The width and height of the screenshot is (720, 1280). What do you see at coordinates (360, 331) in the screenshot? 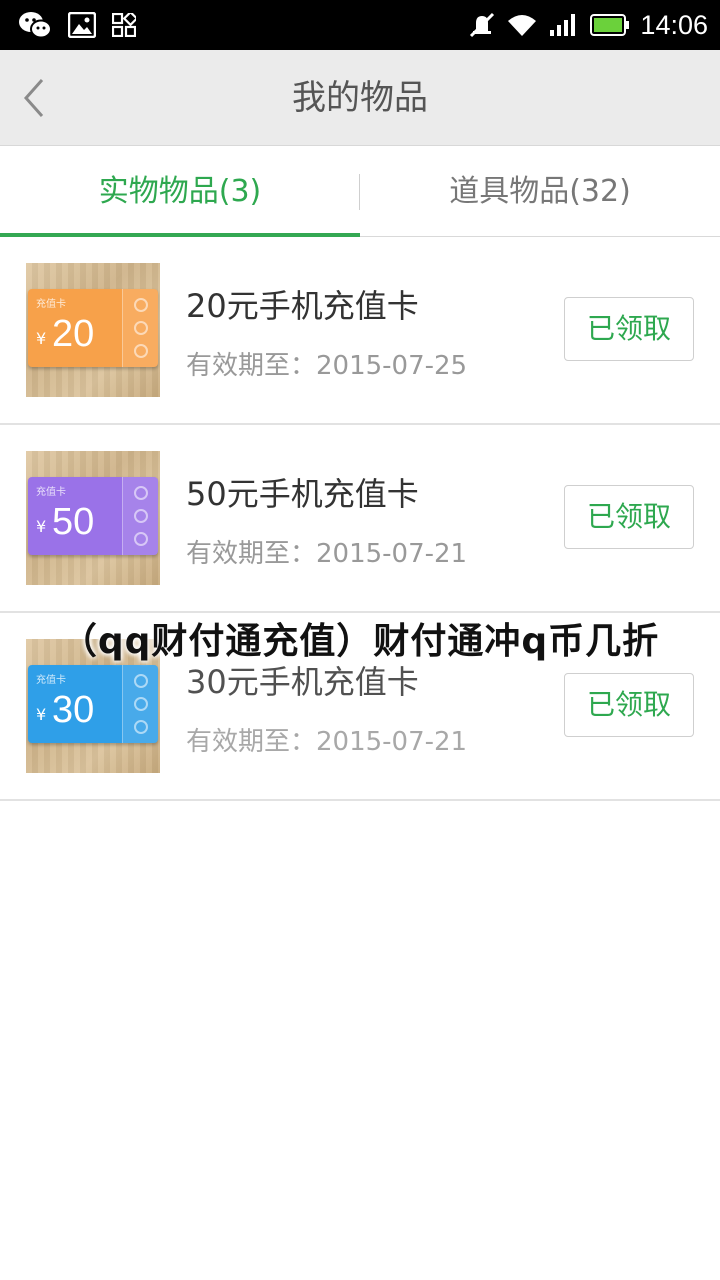
I see `list-item: 充值卡 ¥ 20 20元手机充值卡 有效期至：2015-07-25 已领取` at bounding box center [360, 331].